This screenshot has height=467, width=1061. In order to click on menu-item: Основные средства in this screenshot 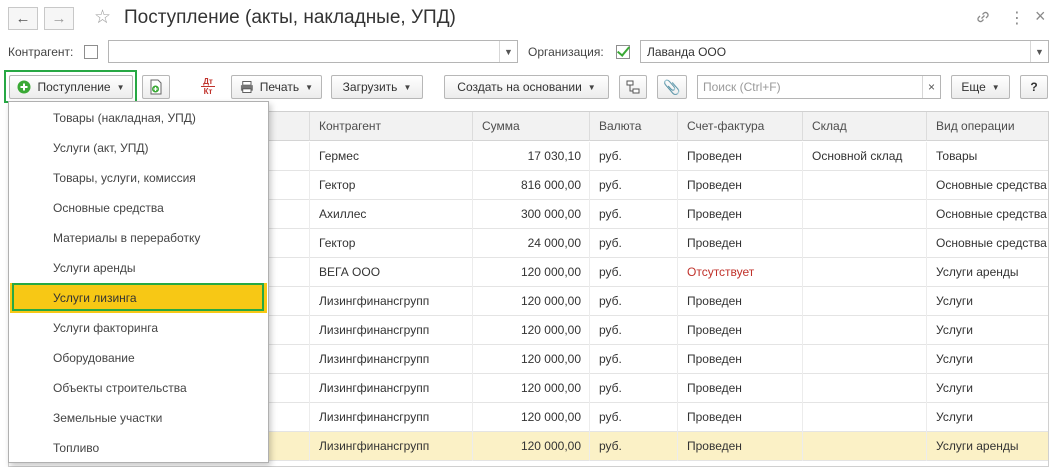, I will do `click(138, 208)`.